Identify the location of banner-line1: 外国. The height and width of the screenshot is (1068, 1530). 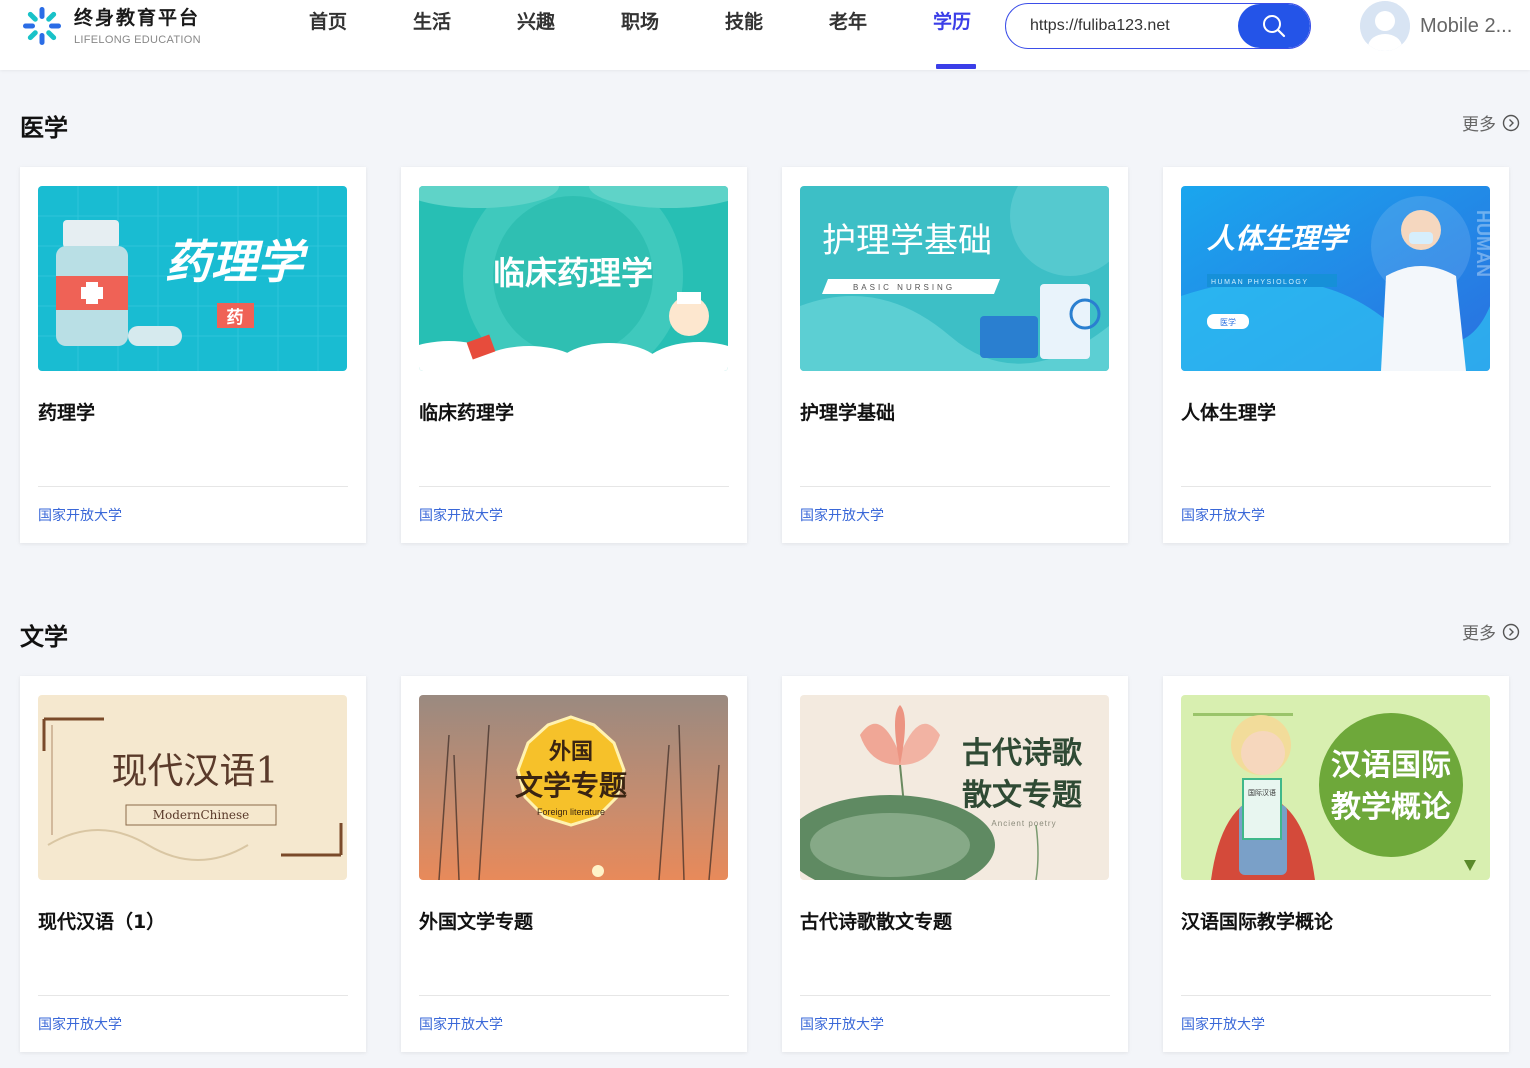
(571, 752).